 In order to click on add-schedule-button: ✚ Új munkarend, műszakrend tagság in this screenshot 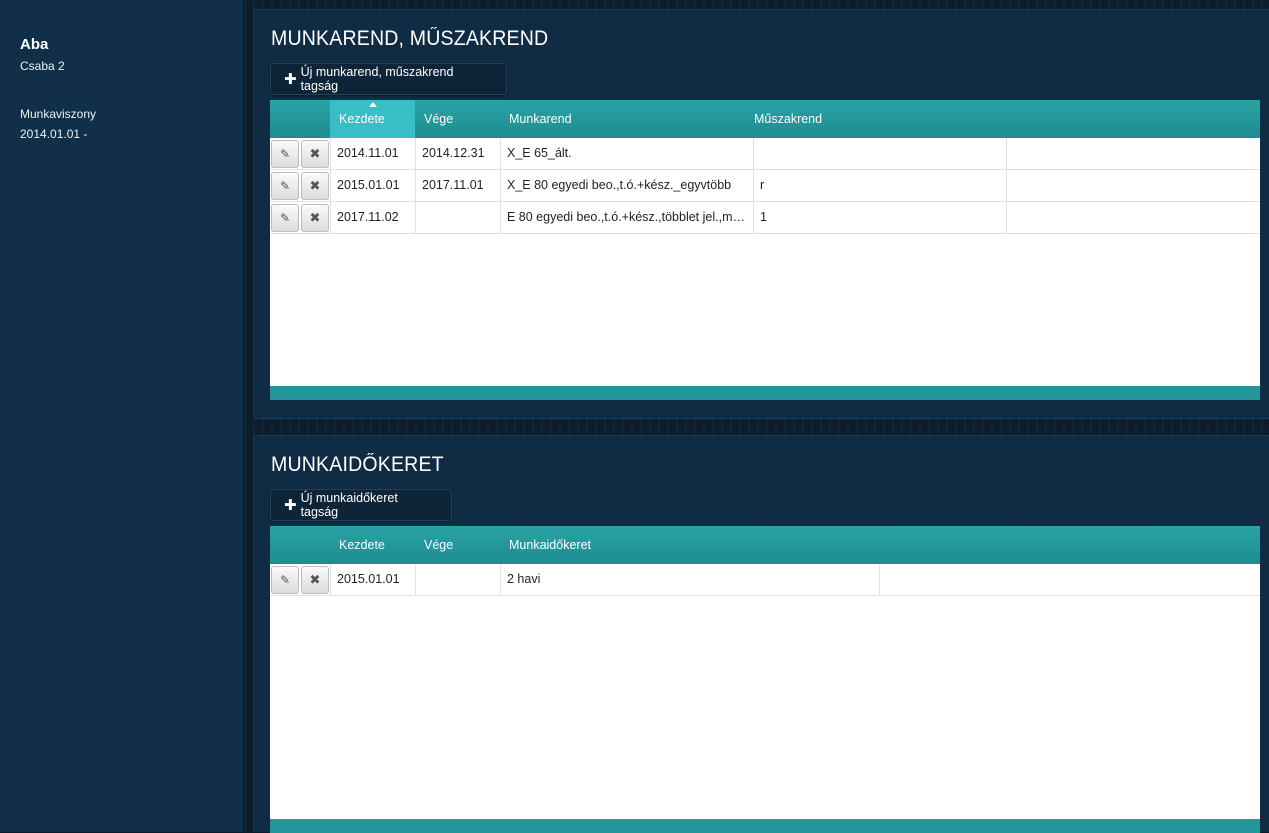, I will do `click(388, 79)`.